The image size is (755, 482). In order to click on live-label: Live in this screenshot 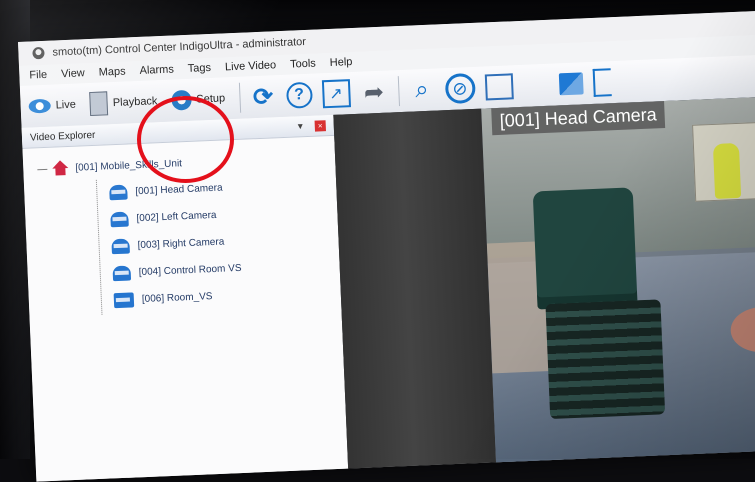, I will do `click(66, 105)`.